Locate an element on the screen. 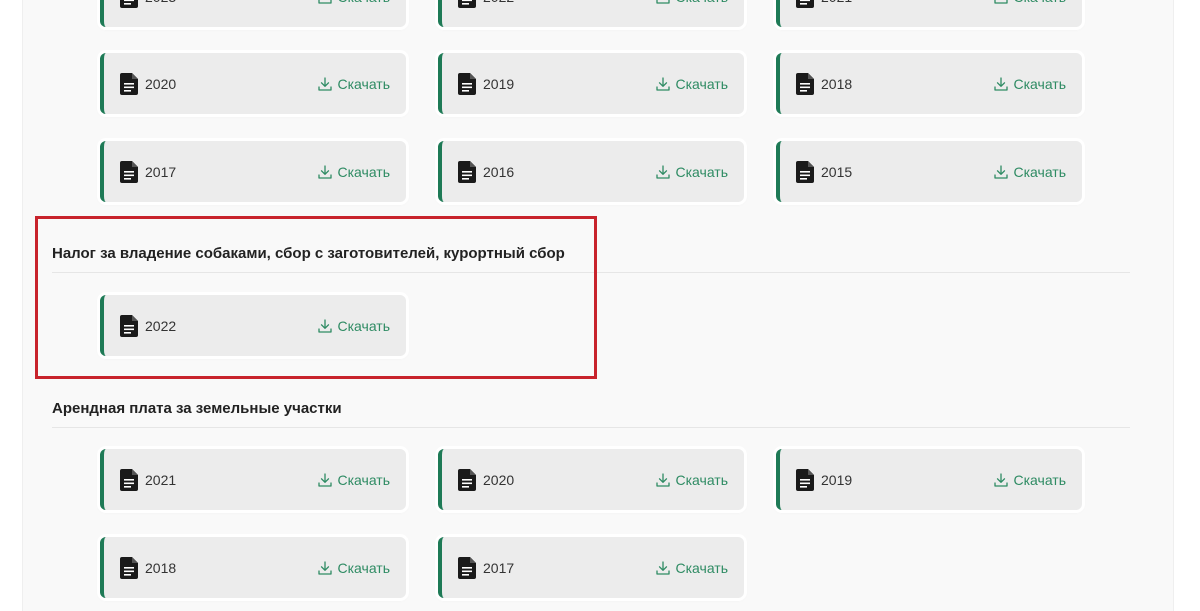 This screenshot has height=611, width=1200. section-title-land-rent: Арендная плата за земельные участки is located at coordinates (197, 408).